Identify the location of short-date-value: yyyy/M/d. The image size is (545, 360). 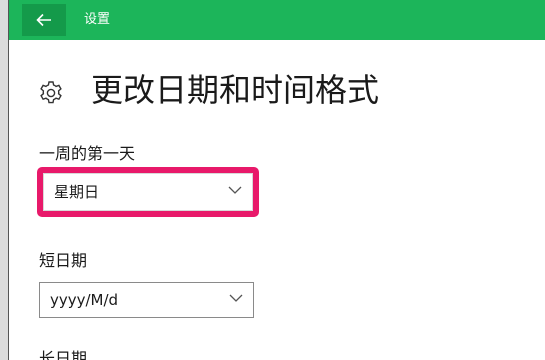
(84, 300).